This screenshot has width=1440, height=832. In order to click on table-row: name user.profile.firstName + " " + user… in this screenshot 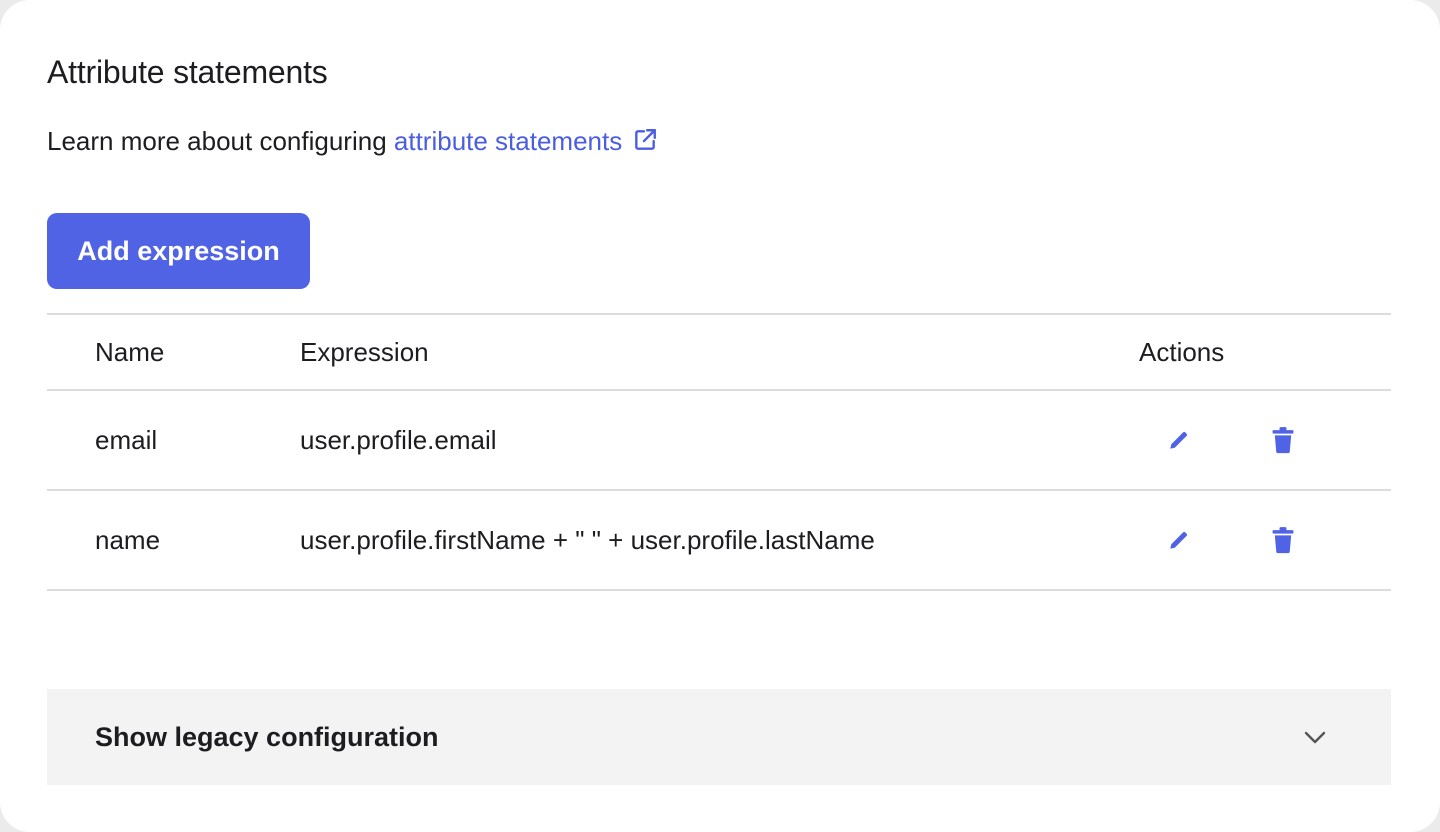, I will do `click(719, 541)`.